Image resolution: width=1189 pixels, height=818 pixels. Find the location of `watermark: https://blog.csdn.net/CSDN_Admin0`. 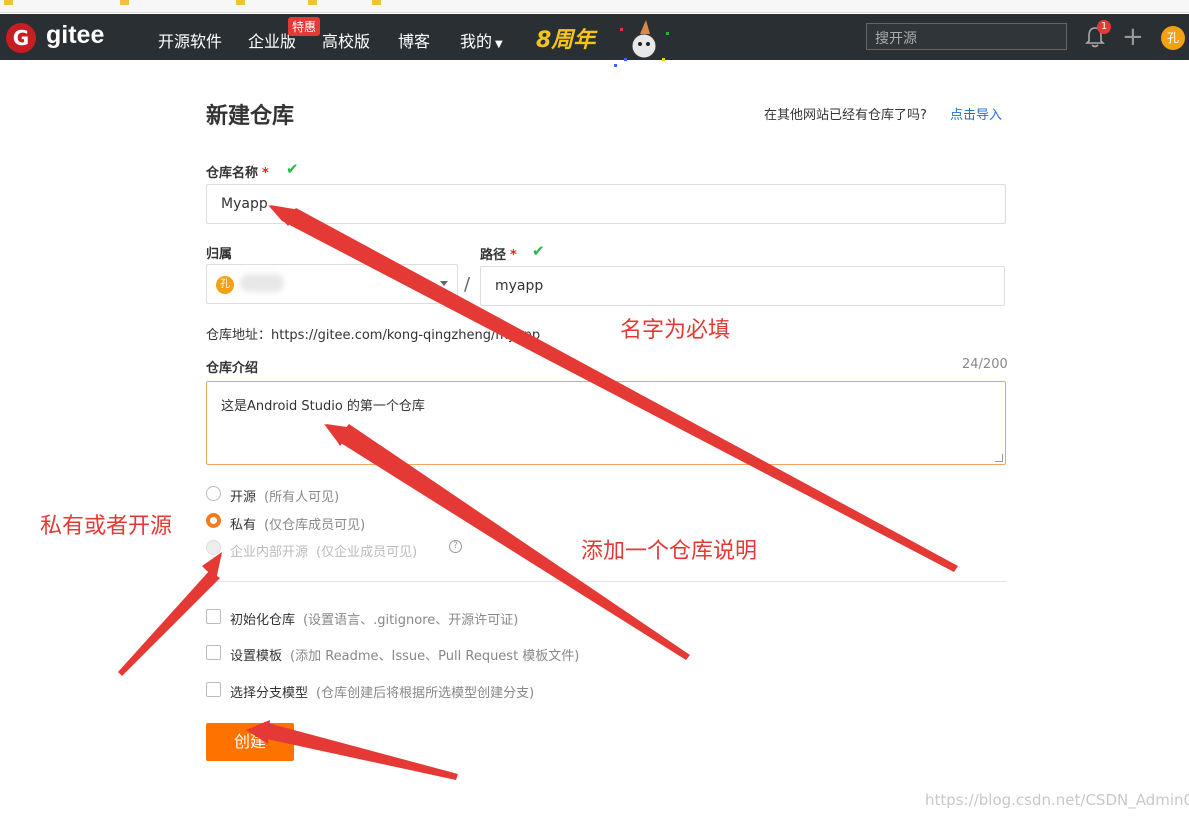

watermark: https://blog.csdn.net/CSDN_Admin0 is located at coordinates (1057, 800).